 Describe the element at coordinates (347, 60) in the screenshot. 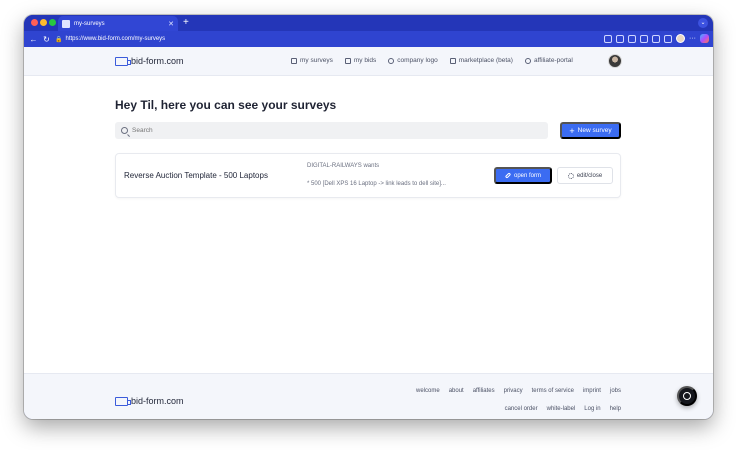

I see `bids-icon` at that location.